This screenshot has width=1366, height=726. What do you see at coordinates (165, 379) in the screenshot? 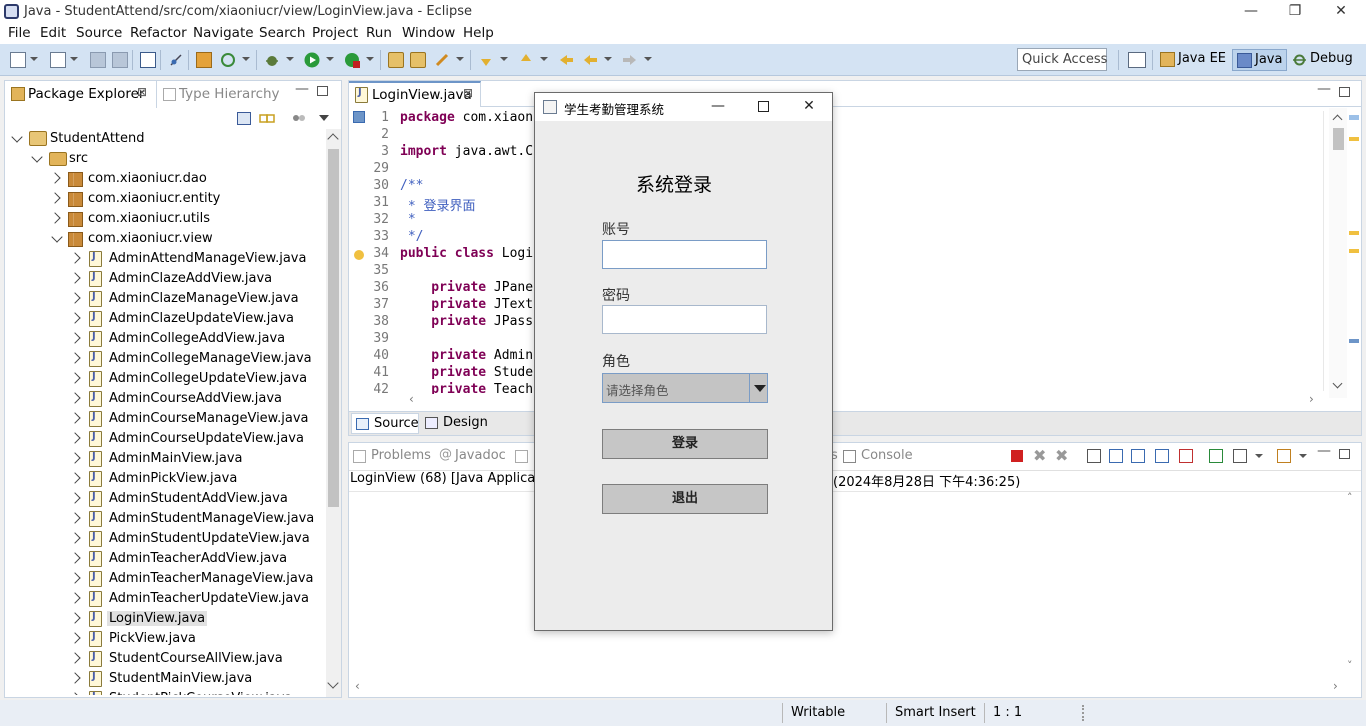
I see `tree-item-file: AdminCollegeUpdateView.java` at bounding box center [165, 379].